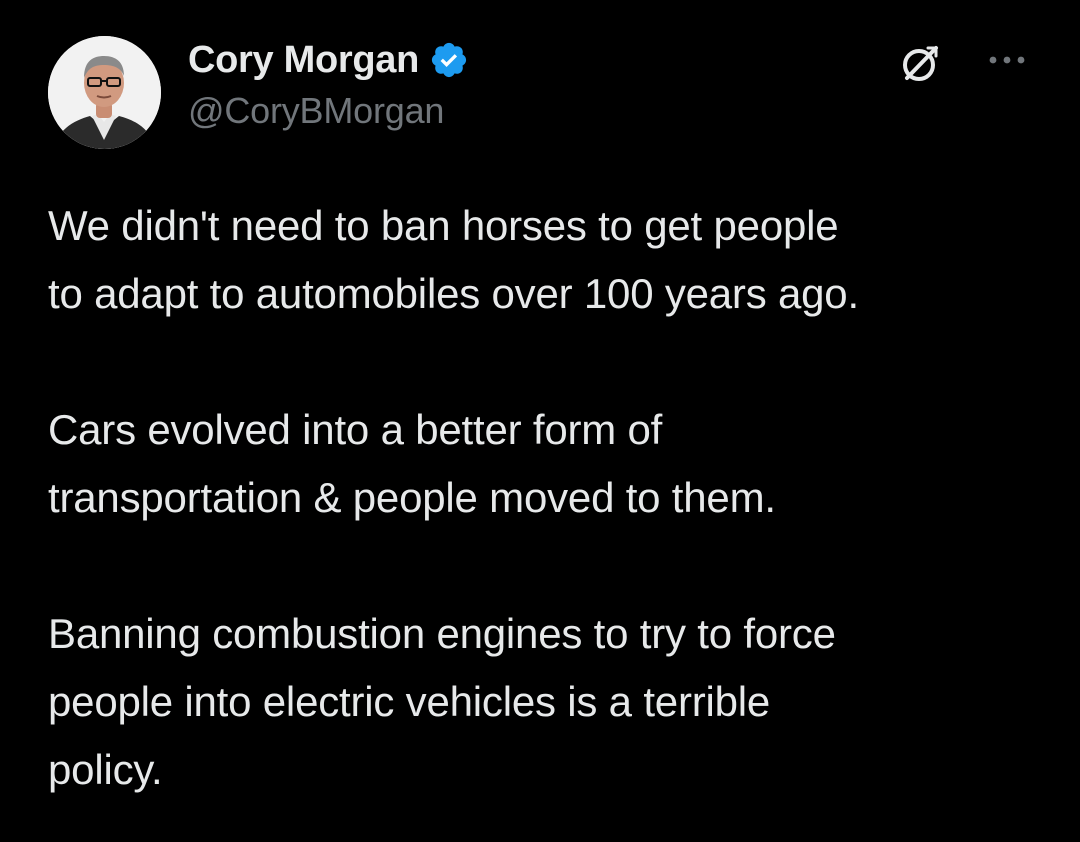  I want to click on author-block: Cory Morgan @CoryBMorgan, so click(328, 84).